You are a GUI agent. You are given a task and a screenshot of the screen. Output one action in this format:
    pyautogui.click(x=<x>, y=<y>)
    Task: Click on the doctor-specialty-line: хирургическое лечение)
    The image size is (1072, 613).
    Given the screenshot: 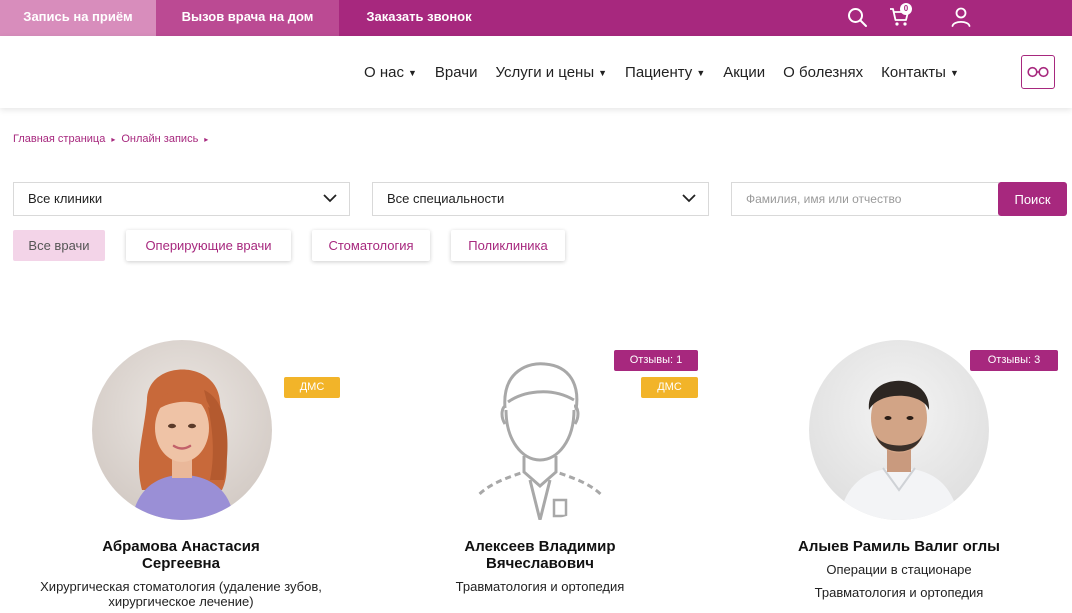 What is the action you would take?
    pyautogui.click(x=181, y=601)
    